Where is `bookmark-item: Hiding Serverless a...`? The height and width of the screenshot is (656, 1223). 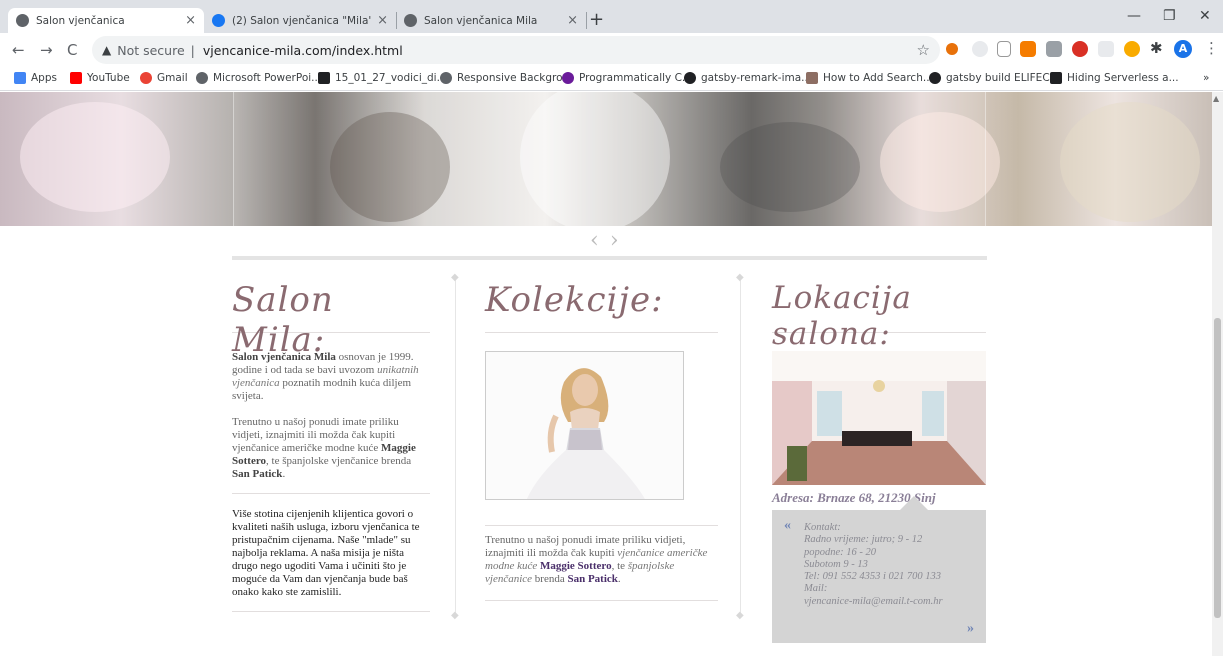 bookmark-item: Hiding Serverless a... is located at coordinates (1114, 78).